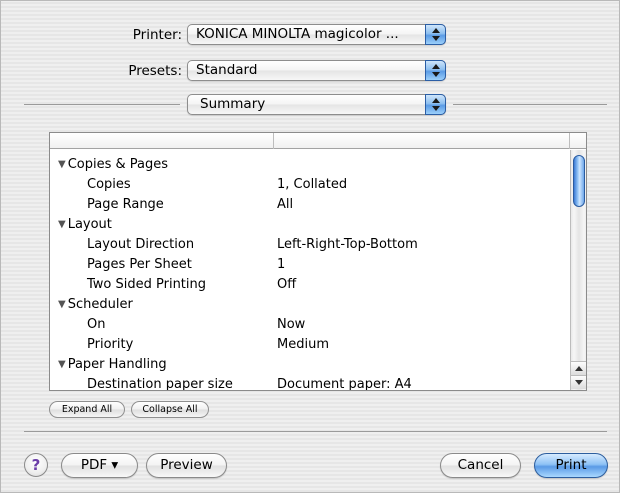 The width and height of the screenshot is (620, 493). I want to click on group-label: Scheduler, so click(100, 304).